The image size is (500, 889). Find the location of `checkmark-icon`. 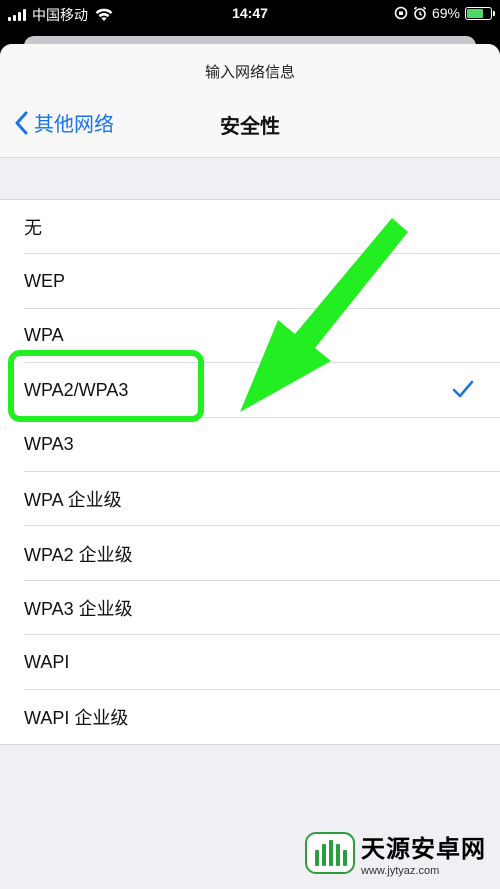

checkmark-icon is located at coordinates (463, 389).